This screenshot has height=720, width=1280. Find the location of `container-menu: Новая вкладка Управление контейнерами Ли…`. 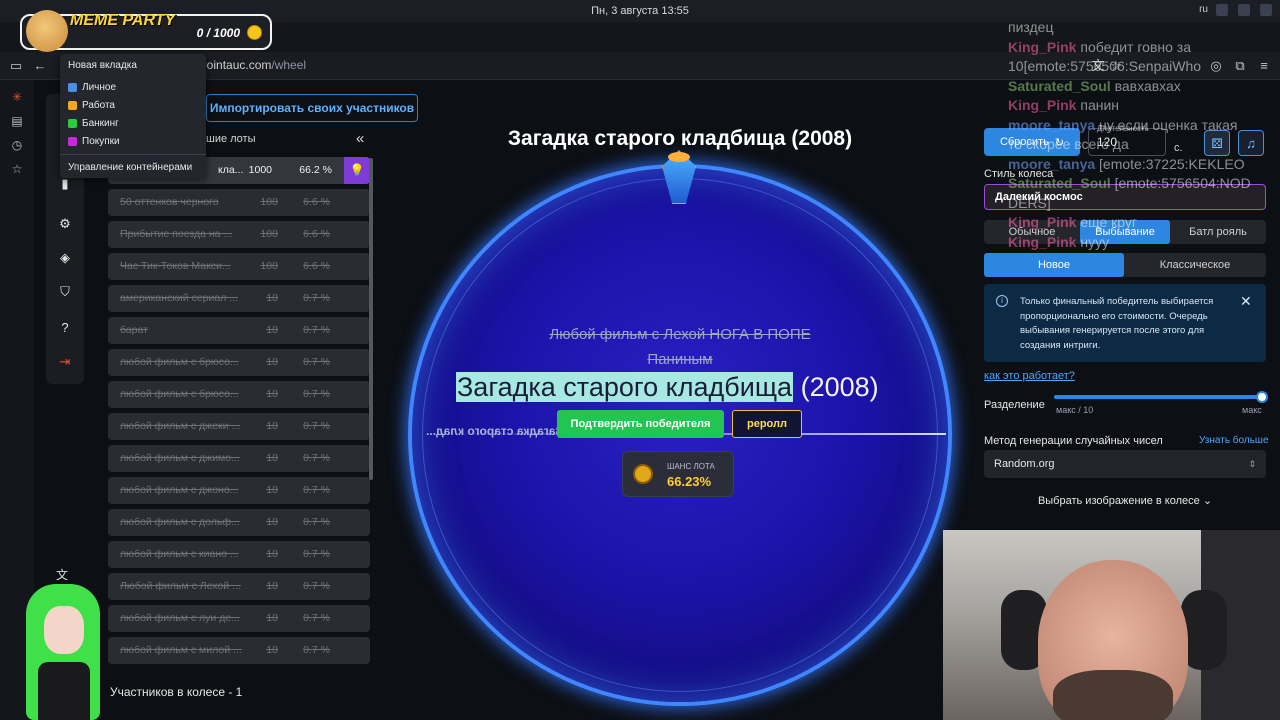

container-menu: Новая вкладка Управление контейнерами Ли… is located at coordinates (133, 116).